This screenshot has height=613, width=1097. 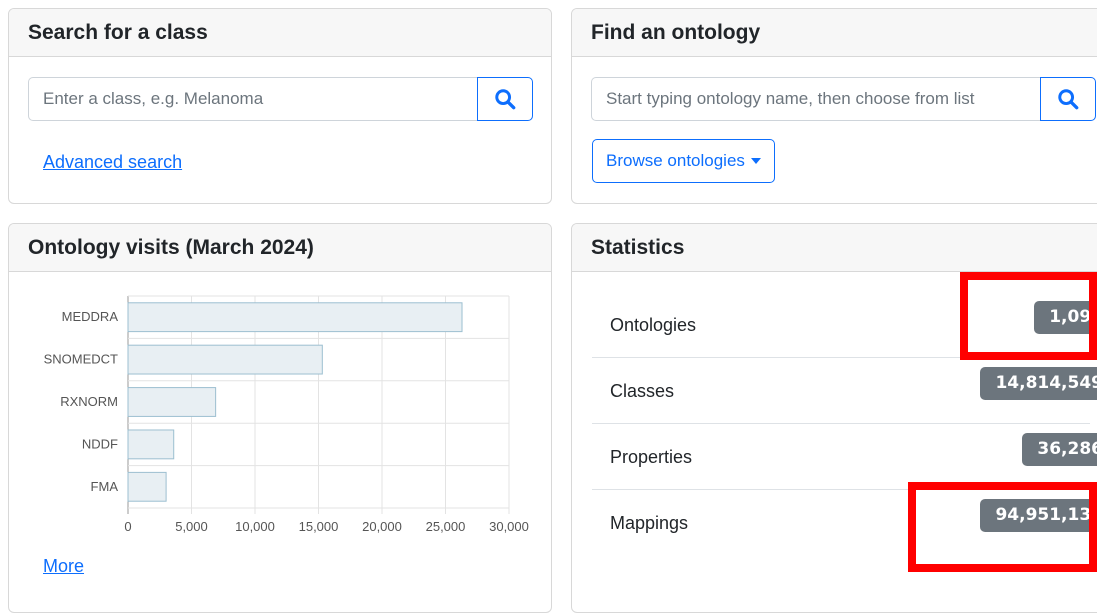 I want to click on chart-category-label: FMA, so click(x=105, y=486).